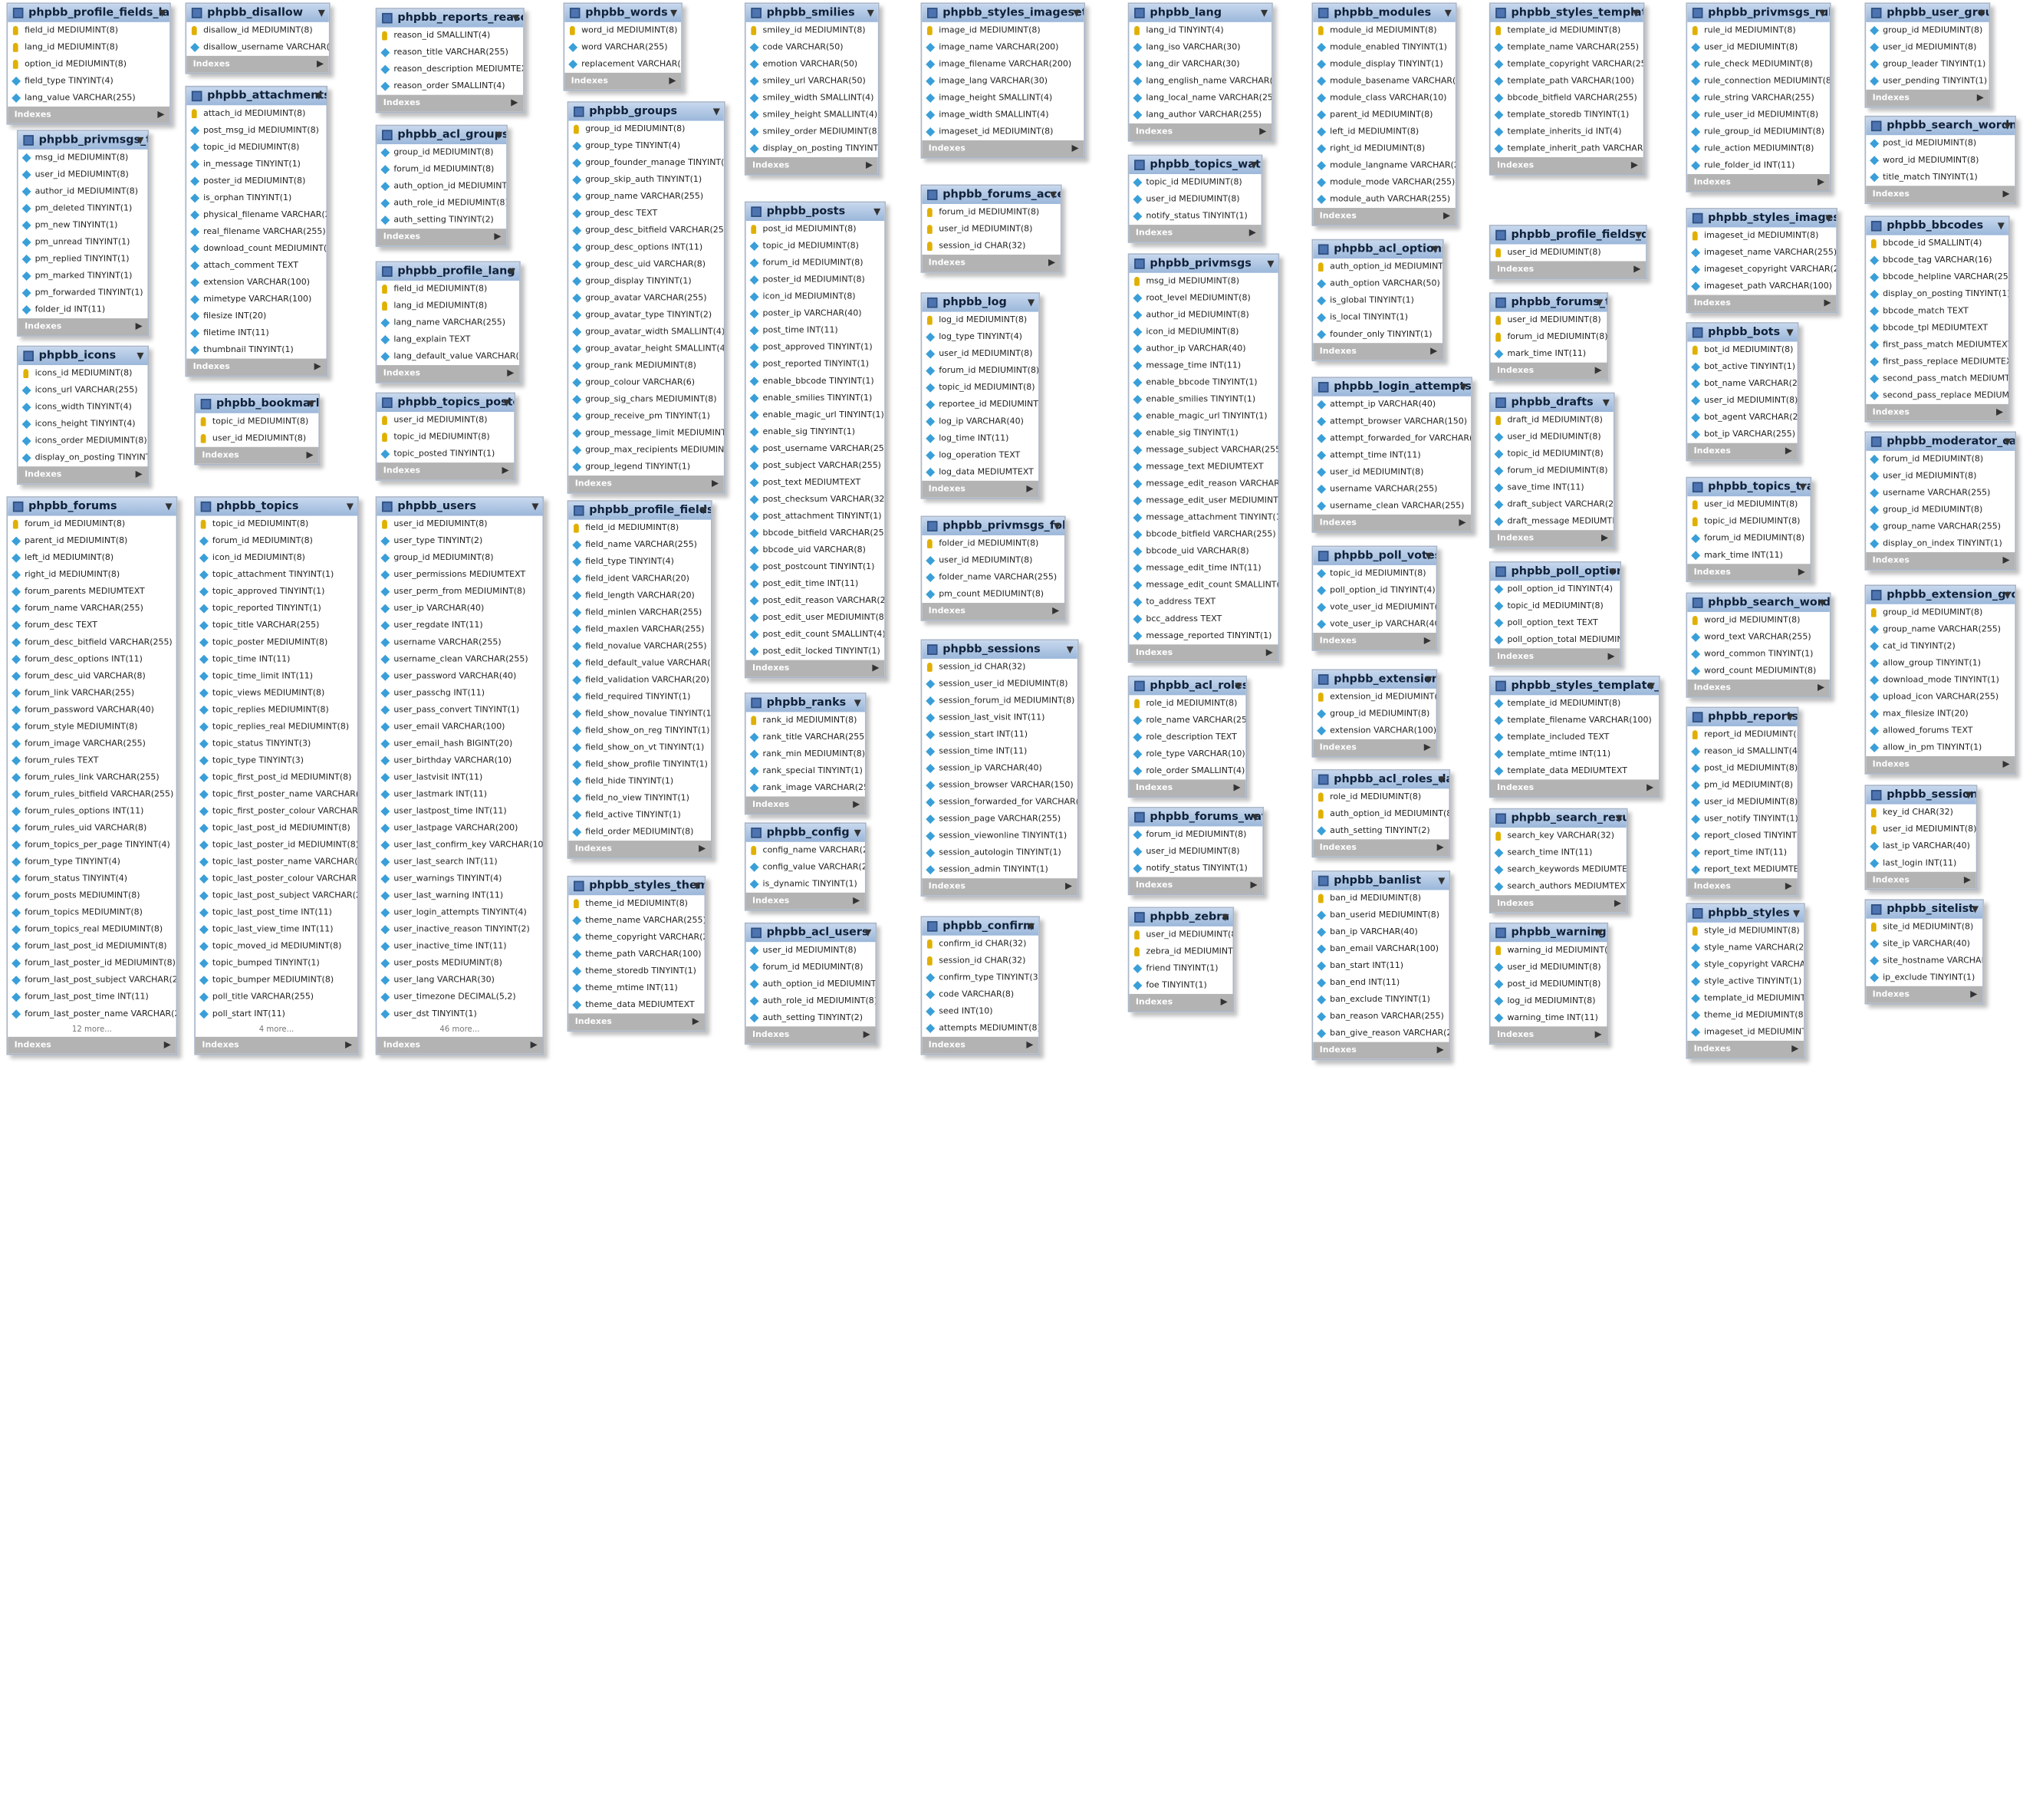 This screenshot has height=1820, width=2033. I want to click on column-row: reason_id SMALLINT(4), so click(1742, 752).